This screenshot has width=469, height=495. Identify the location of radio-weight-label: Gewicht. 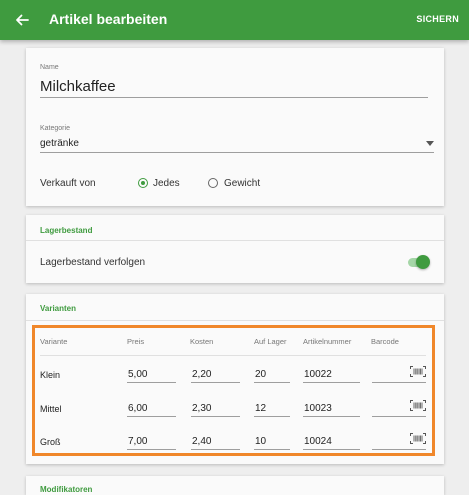
(242, 183).